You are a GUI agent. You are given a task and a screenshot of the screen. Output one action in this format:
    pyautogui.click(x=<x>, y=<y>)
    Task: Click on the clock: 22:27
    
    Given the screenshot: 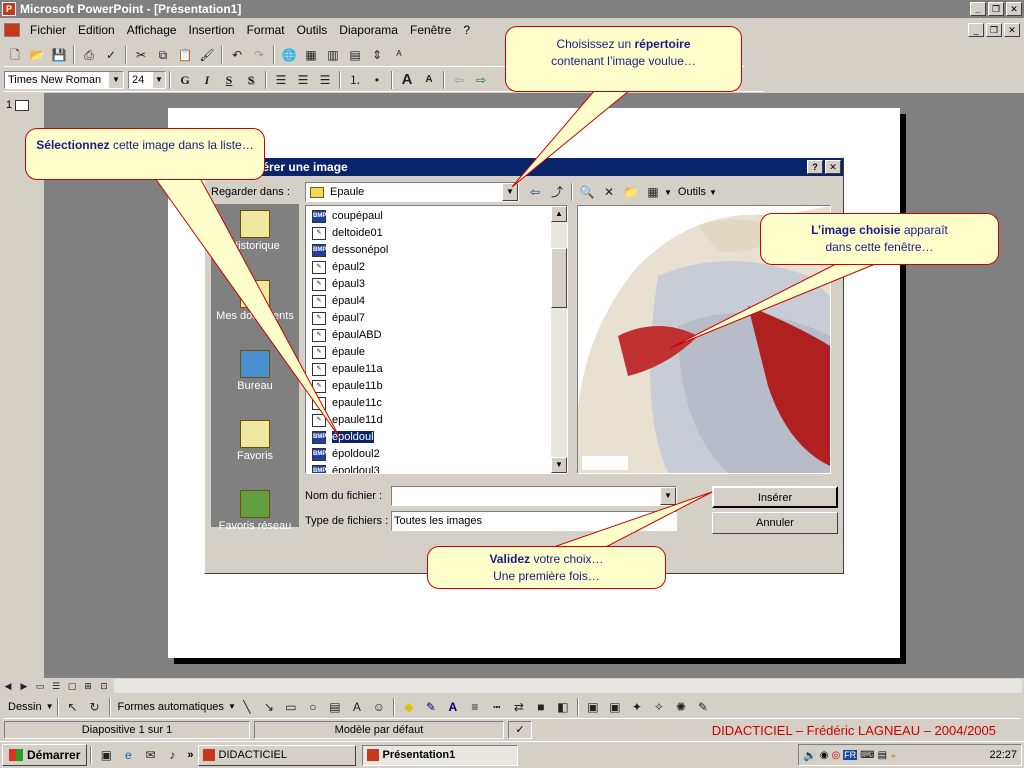 What is the action you would take?
    pyautogui.click(x=1003, y=755)
    